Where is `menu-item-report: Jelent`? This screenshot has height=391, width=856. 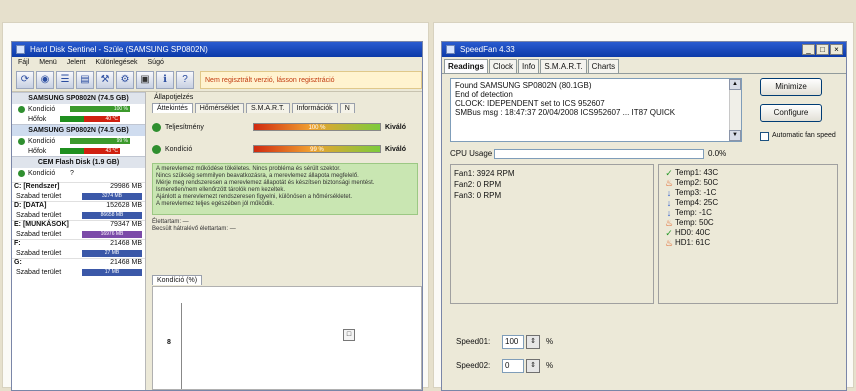
menu-item-report: Jelent is located at coordinates (76, 62).